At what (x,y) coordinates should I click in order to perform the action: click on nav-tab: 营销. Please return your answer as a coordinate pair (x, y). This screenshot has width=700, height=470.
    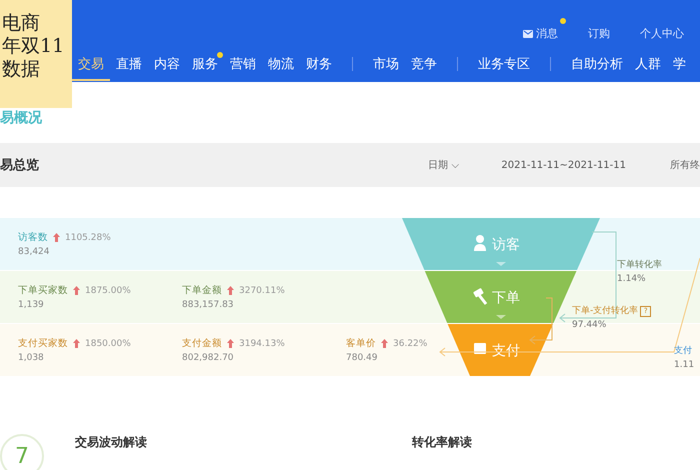
    Looking at the image, I should click on (243, 63).